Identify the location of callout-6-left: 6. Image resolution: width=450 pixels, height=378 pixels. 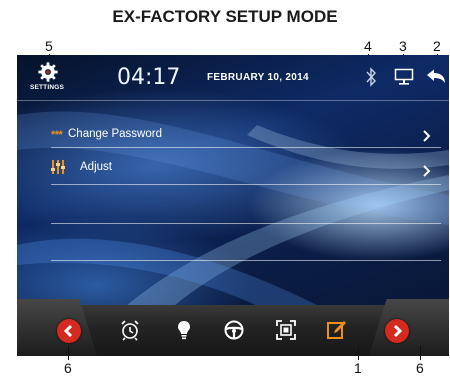
(68, 368).